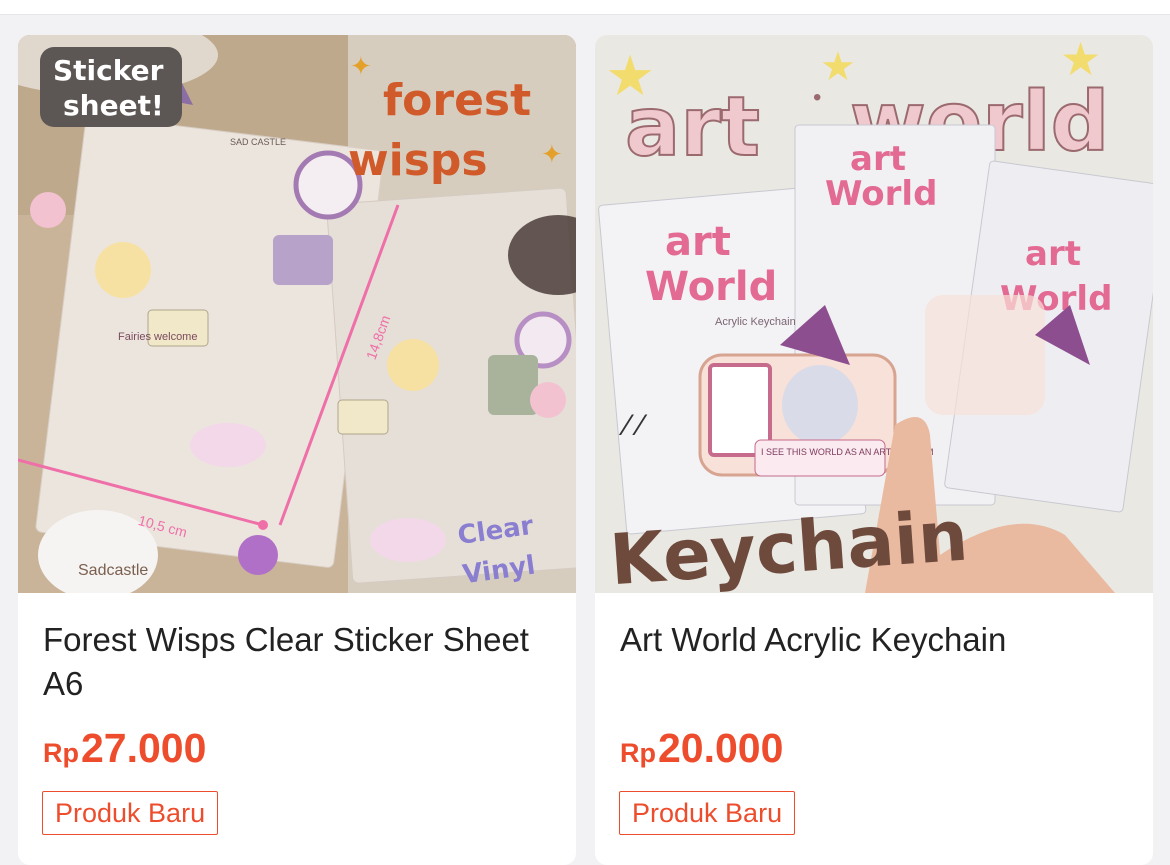 This screenshot has height=865, width=1170. Describe the element at coordinates (295, 662) in the screenshot. I see `product-name: Forest Wisps Clear Sticker Sheet A6` at that location.